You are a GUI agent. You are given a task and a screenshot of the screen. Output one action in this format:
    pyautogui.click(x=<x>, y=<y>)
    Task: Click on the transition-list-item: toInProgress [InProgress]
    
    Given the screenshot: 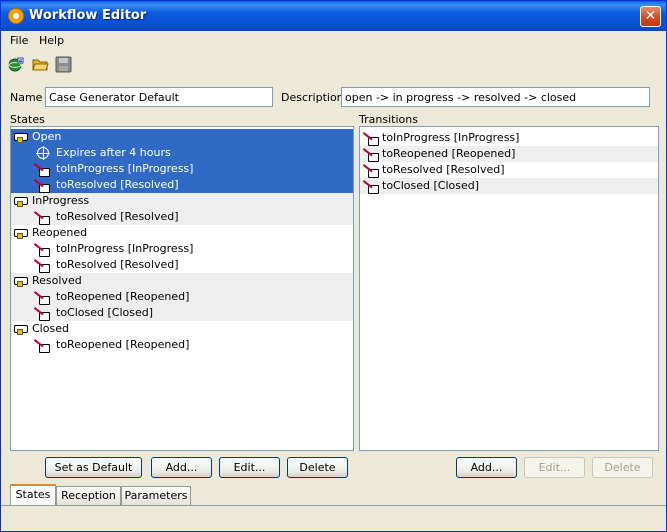 What is the action you would take?
    pyautogui.click(x=509, y=138)
    